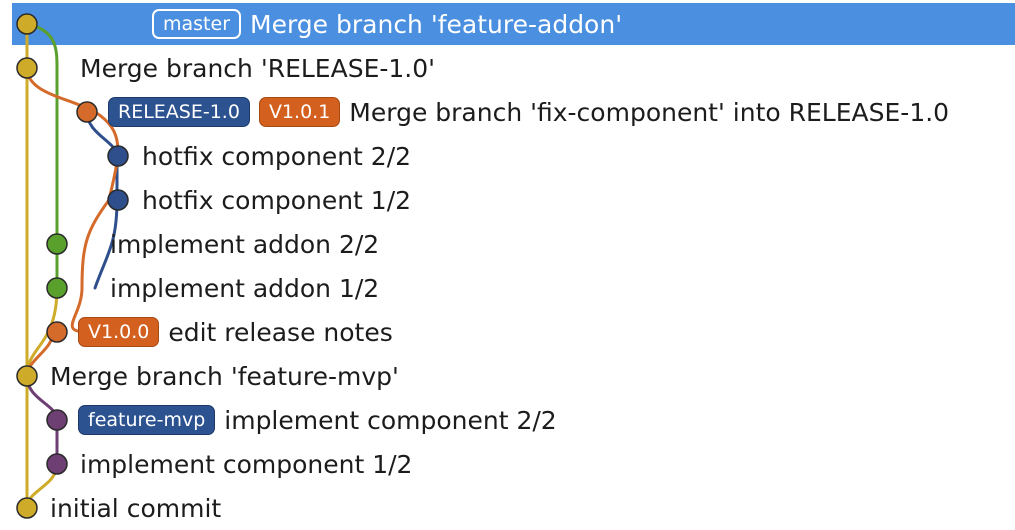 This screenshot has height=530, width=1015. Describe the element at coordinates (507, 464) in the screenshot. I see `commit-row: implement component 1/2` at that location.